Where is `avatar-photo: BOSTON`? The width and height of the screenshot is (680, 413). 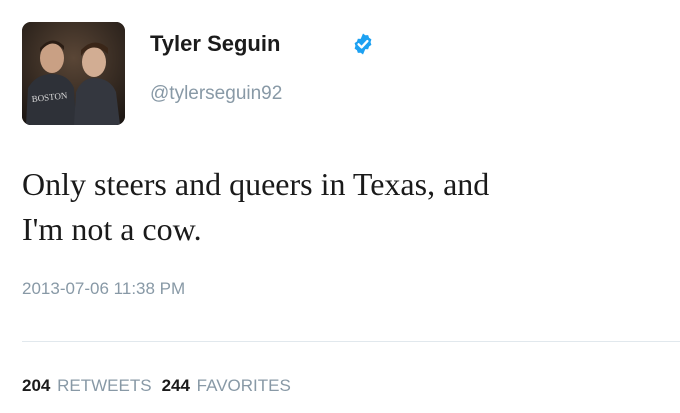
avatar-photo: BOSTON is located at coordinates (73, 73).